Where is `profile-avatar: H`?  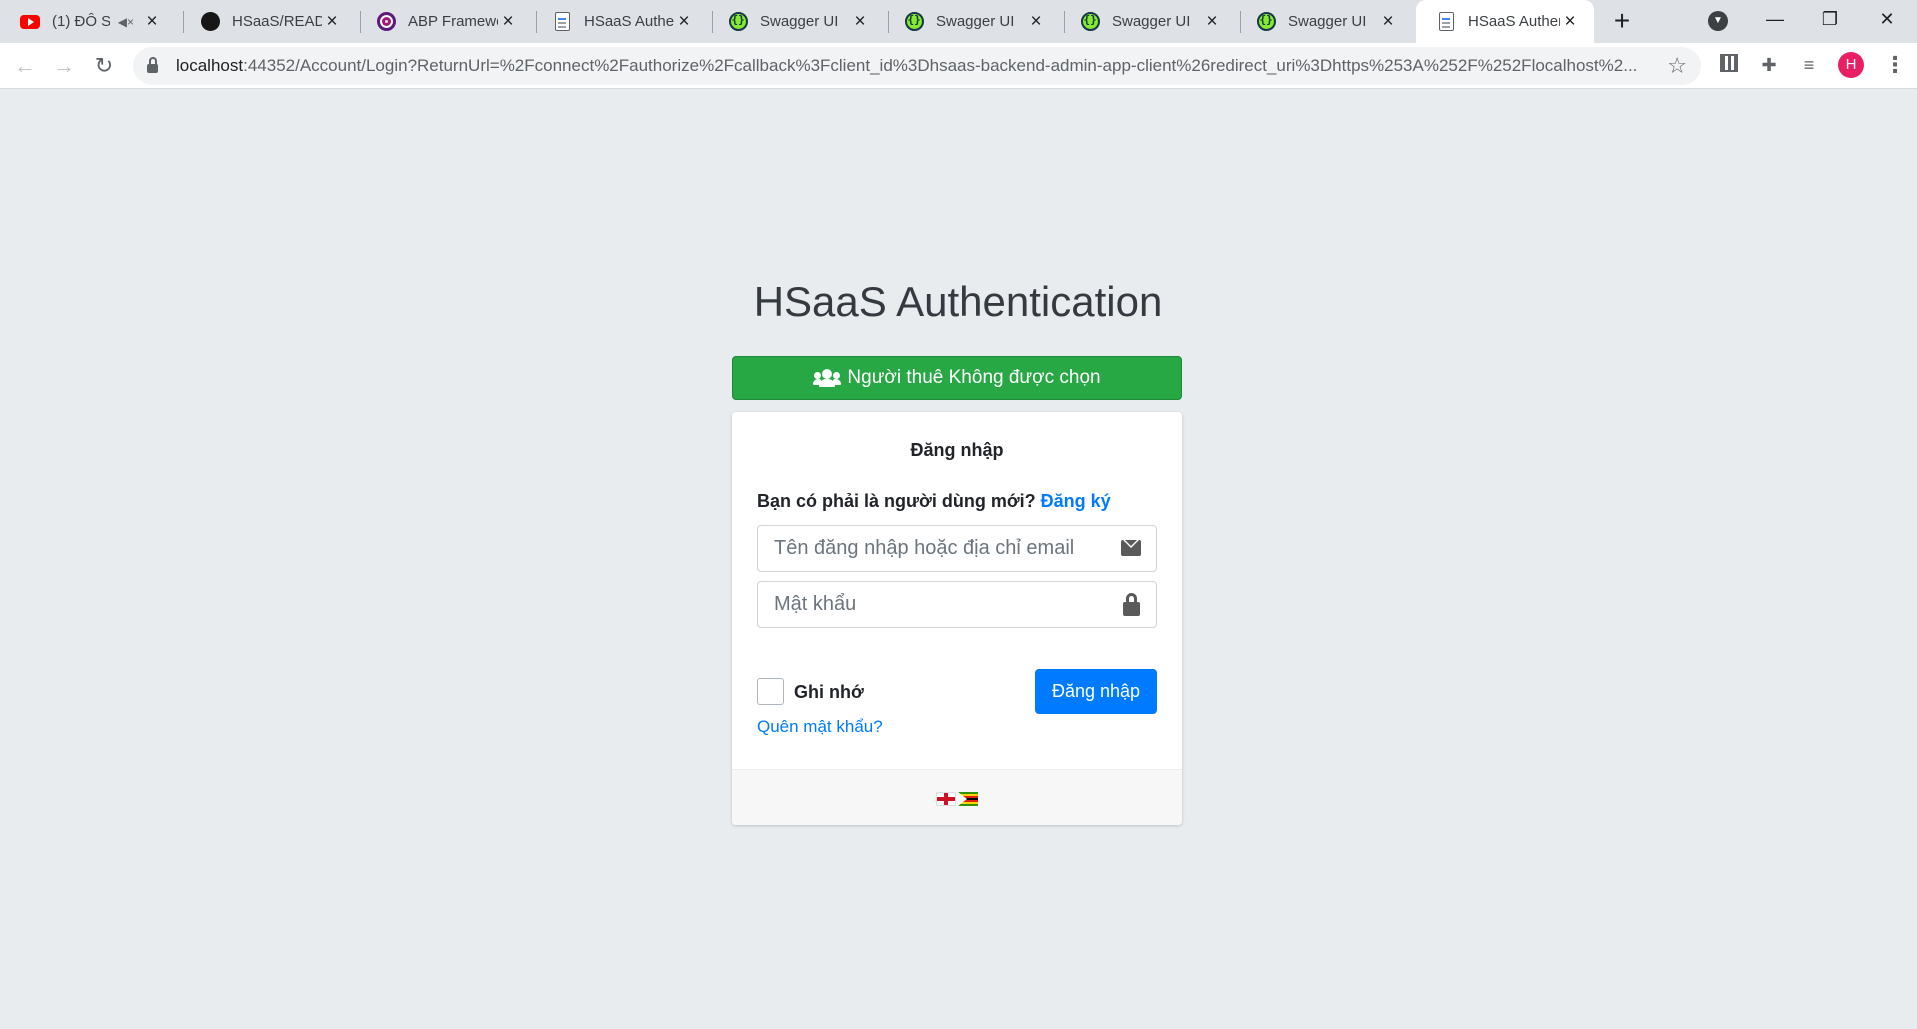 profile-avatar: H is located at coordinates (1851, 65).